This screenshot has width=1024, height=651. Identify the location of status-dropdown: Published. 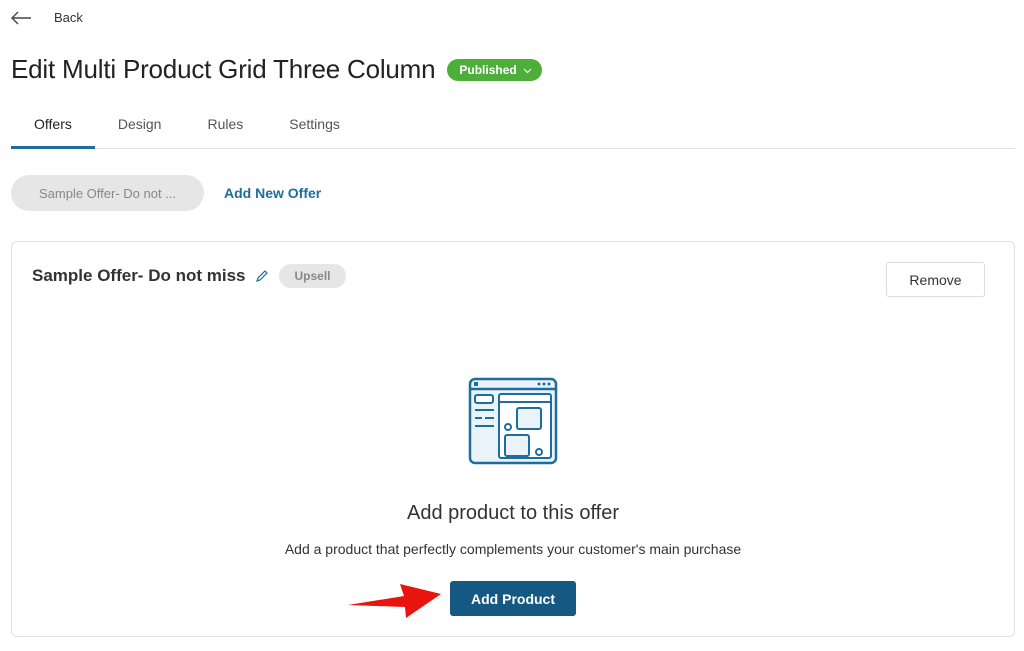
(494, 69).